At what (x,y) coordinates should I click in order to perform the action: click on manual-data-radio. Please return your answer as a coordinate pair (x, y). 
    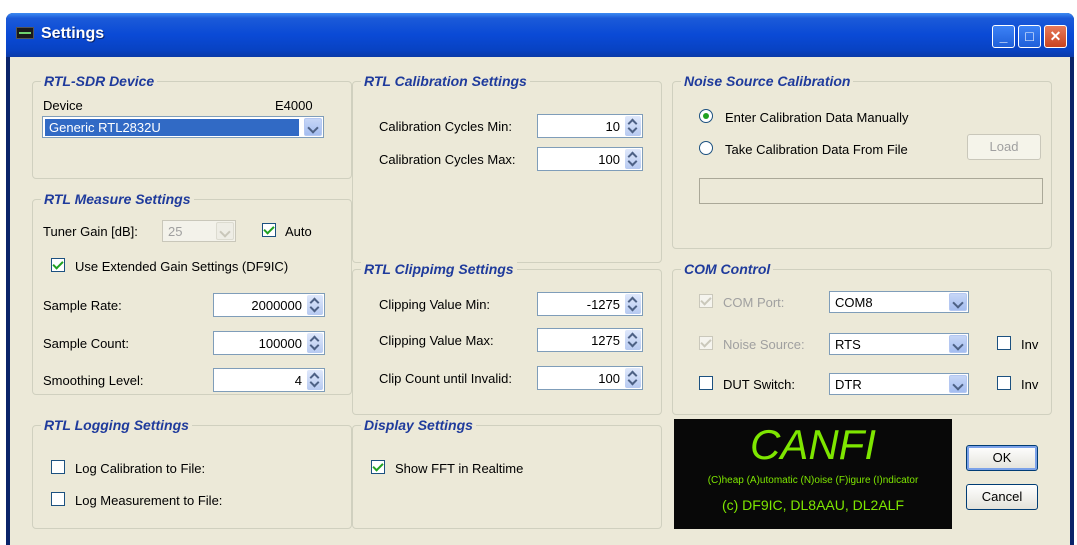
    Looking at the image, I should click on (706, 116).